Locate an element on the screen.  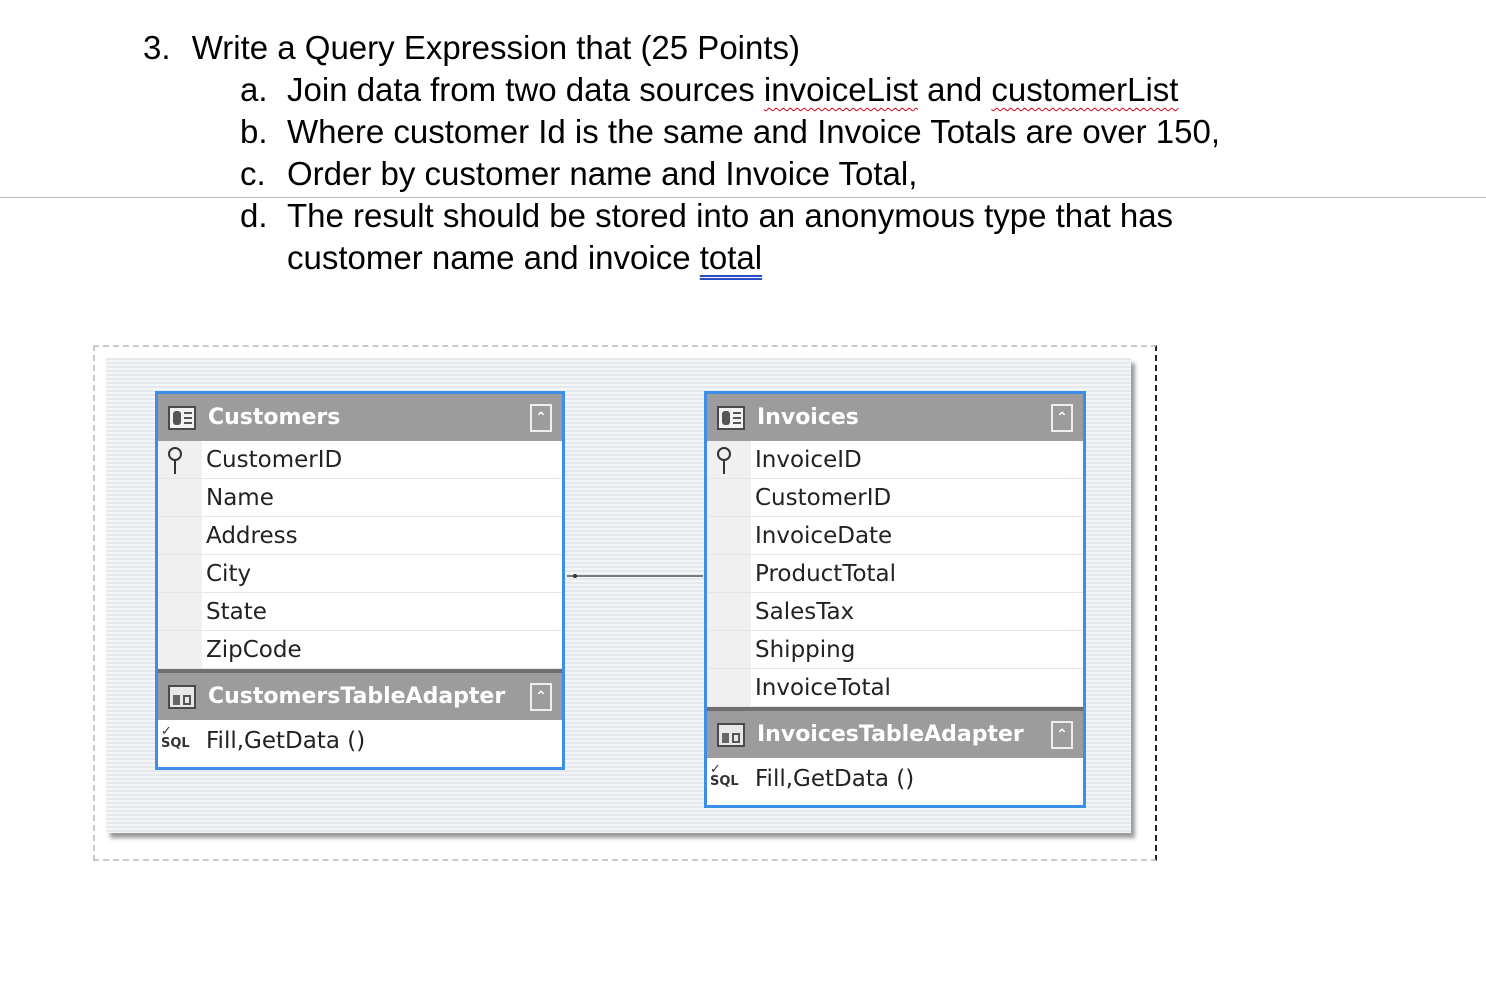
field-name: ZipCode is located at coordinates (254, 649).